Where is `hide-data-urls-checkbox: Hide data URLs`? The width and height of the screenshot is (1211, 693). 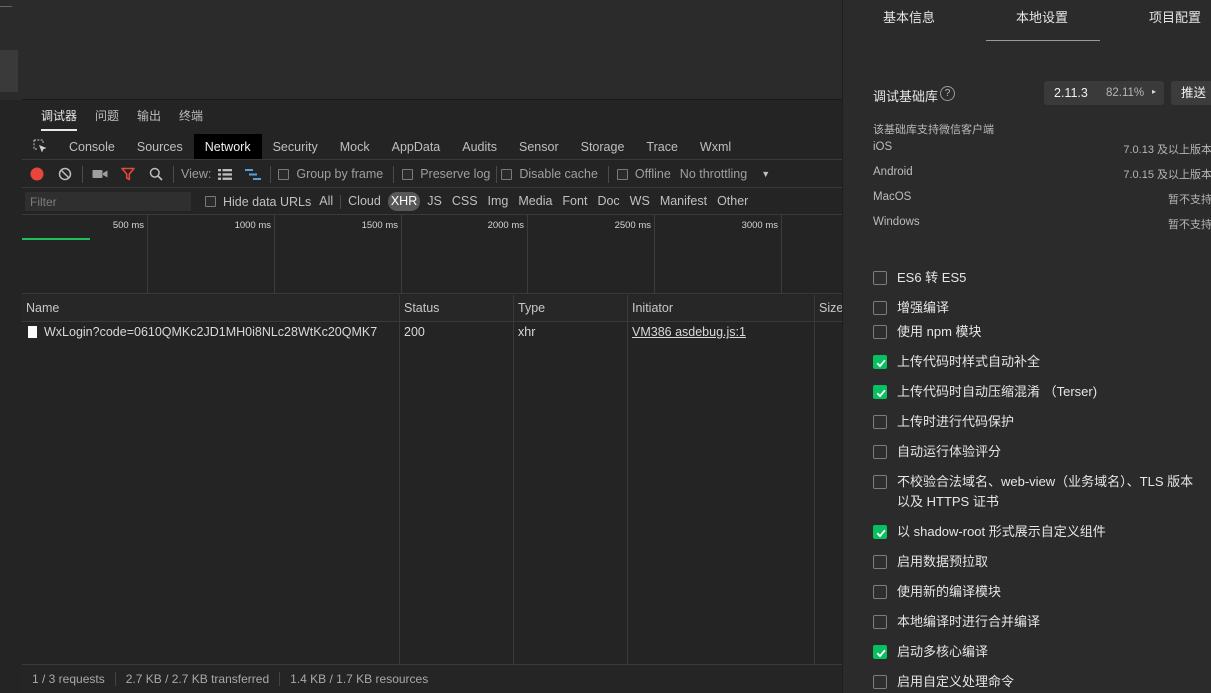
hide-data-urls-checkbox: Hide data URLs is located at coordinates (258, 202).